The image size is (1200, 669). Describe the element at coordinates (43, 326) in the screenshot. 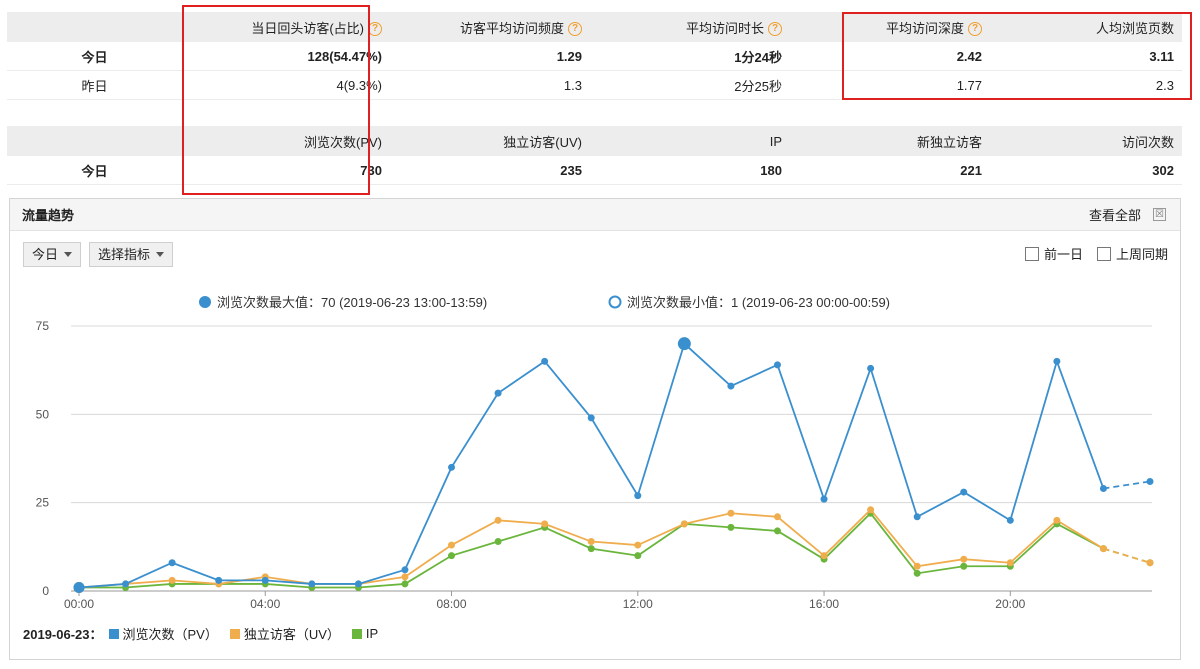

I see `y-tick-label: 75` at that location.